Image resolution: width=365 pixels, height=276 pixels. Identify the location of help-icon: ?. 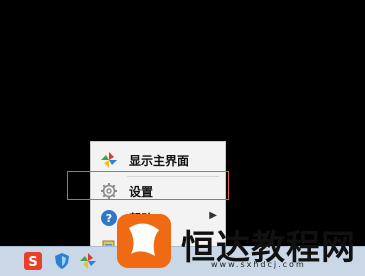
(109, 218).